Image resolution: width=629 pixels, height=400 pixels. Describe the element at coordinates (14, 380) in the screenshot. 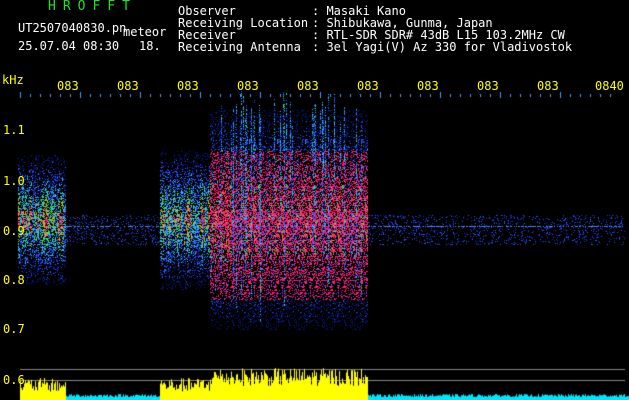

I see `y-tick-label: 0.6` at that location.